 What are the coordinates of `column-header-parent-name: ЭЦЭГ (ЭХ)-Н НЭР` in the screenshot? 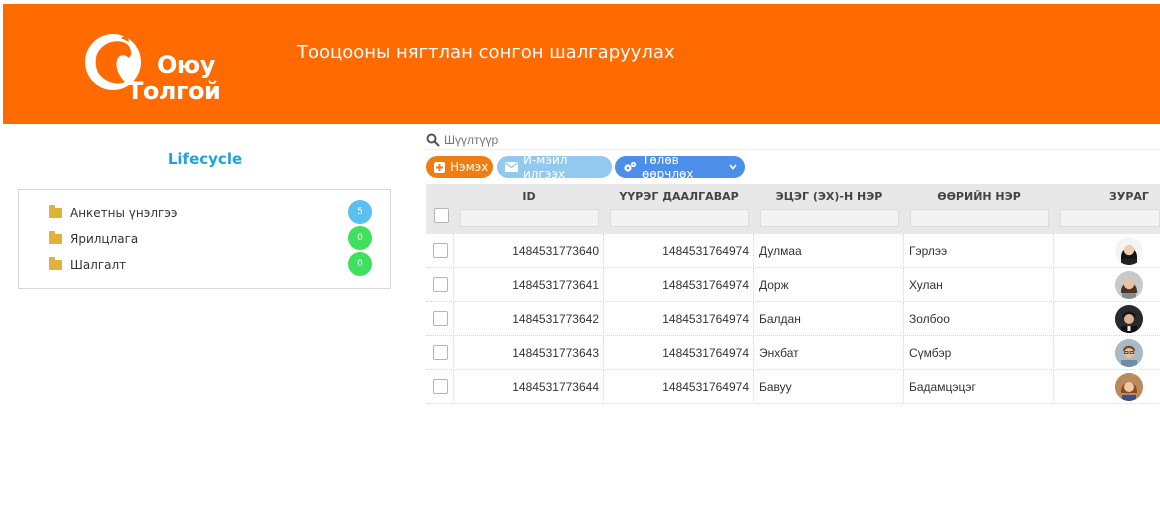 It's located at (829, 196).